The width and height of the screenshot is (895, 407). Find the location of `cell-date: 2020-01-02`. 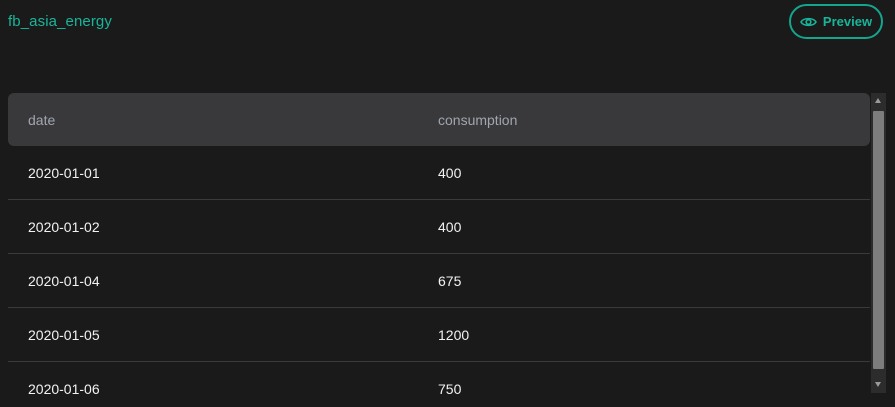

cell-date: 2020-01-02 is located at coordinates (64, 226).